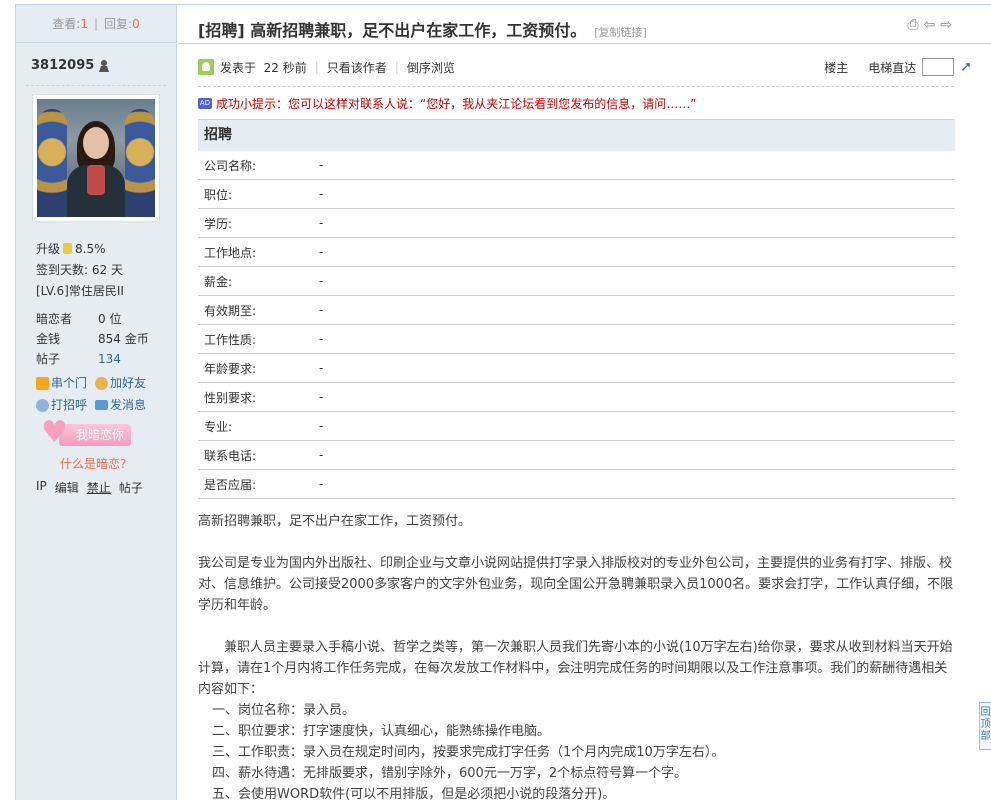 The width and height of the screenshot is (991, 800). Describe the element at coordinates (576, 165) in the screenshot. I see `table-row: 公司名称: -` at that location.